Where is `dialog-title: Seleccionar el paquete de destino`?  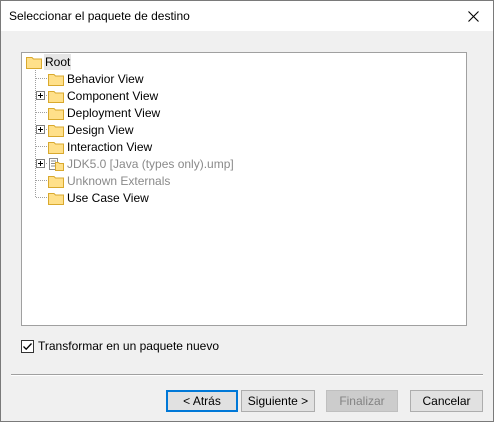
dialog-title: Seleccionar el paquete de destino is located at coordinates (99, 16).